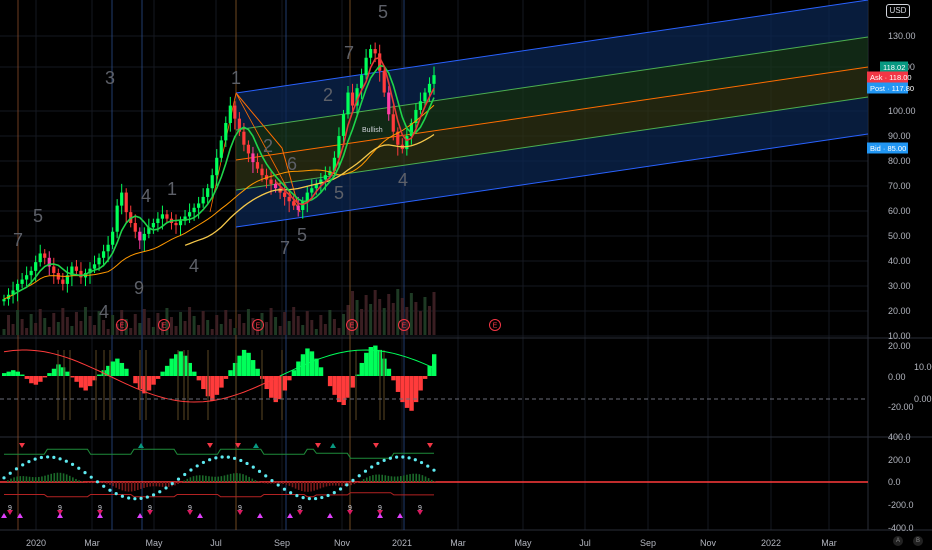  What do you see at coordinates (708, 543) in the screenshot?
I see `date-axis-tick: Nov` at bounding box center [708, 543].